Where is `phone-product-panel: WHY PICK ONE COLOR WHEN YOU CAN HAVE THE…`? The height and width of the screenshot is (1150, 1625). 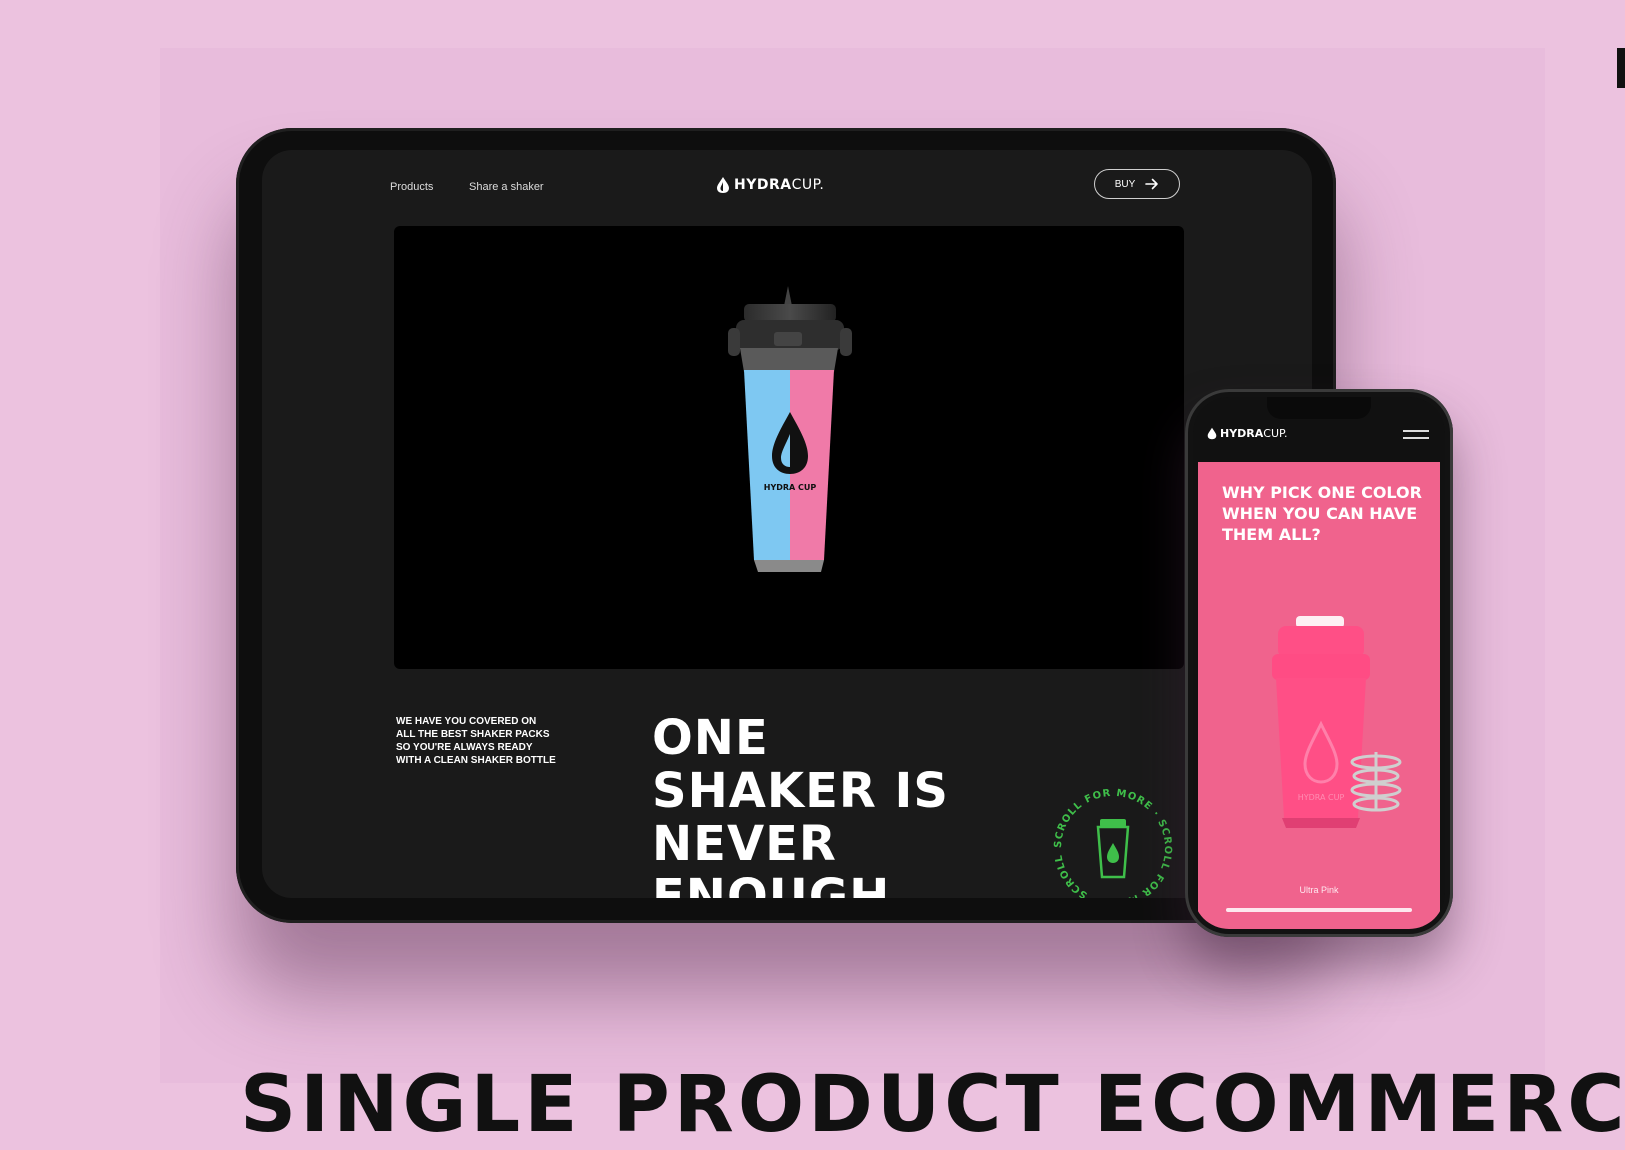 phone-product-panel: WHY PICK ONE COLOR WHEN YOU CAN HAVE THE… is located at coordinates (1319, 695).